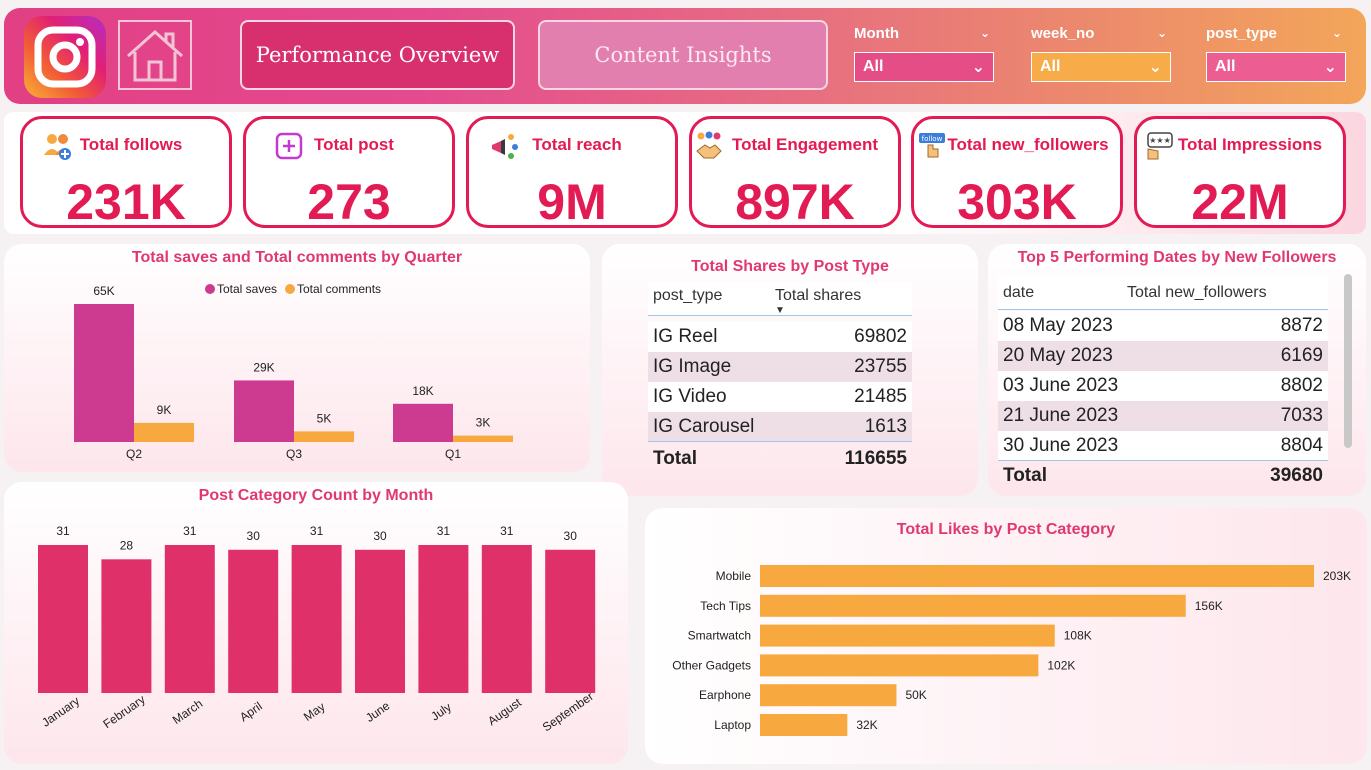 This screenshot has height=770, width=1371. What do you see at coordinates (1050, 66) in the screenshot?
I see `week-dropdown-value: All` at bounding box center [1050, 66].